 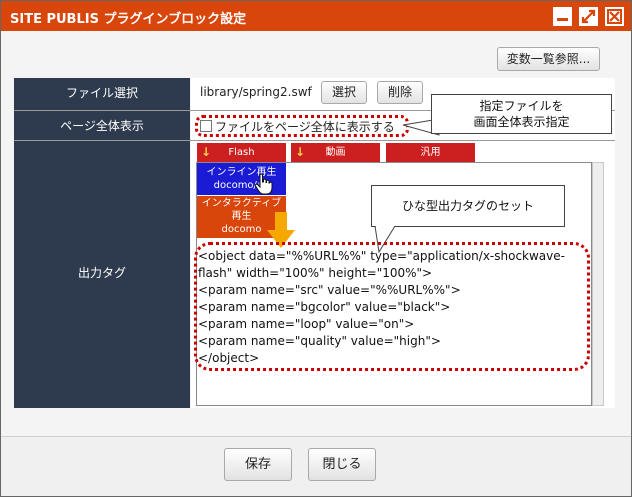 I want to click on save-button: 保存, so click(x=258, y=464).